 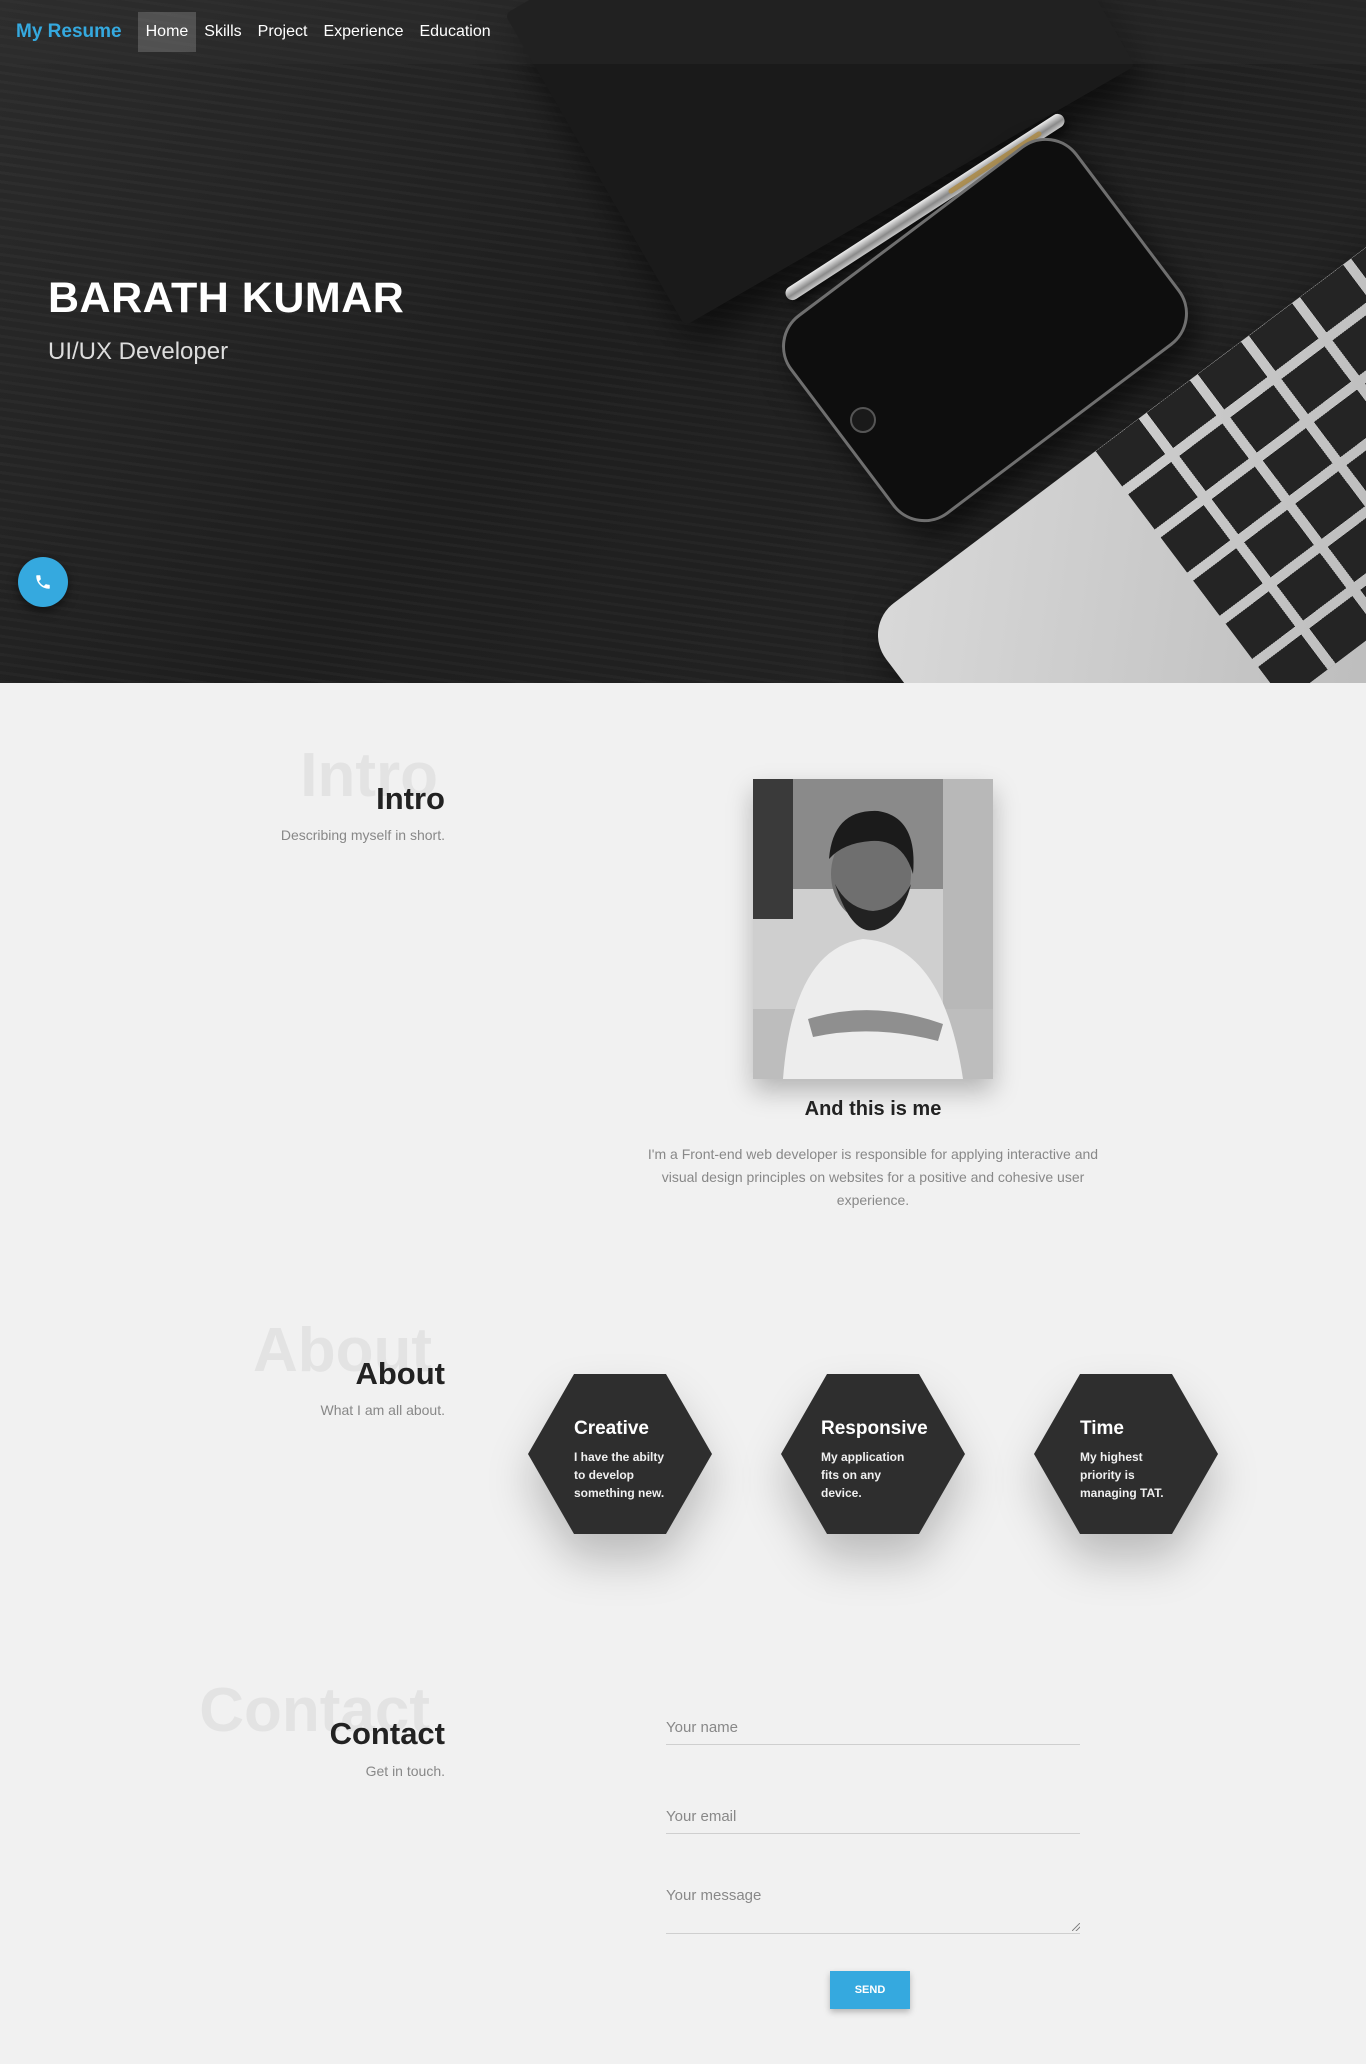 What do you see at coordinates (870, 1990) in the screenshot?
I see `send-button: SEND` at bounding box center [870, 1990].